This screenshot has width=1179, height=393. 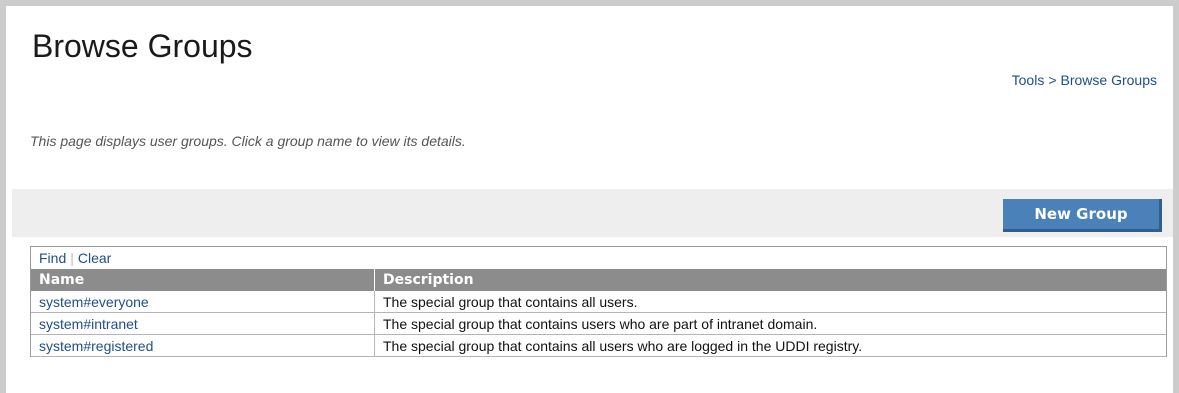 What do you see at coordinates (1082, 215) in the screenshot?
I see `new-group-button: New Group` at bounding box center [1082, 215].